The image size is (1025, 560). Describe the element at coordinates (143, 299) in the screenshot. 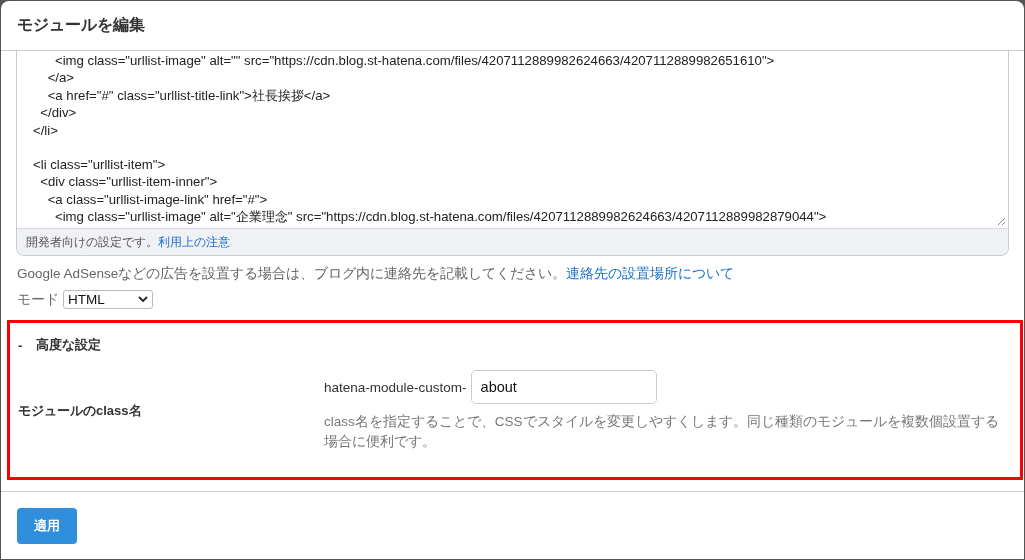

I see `chevron-down-icon` at that location.